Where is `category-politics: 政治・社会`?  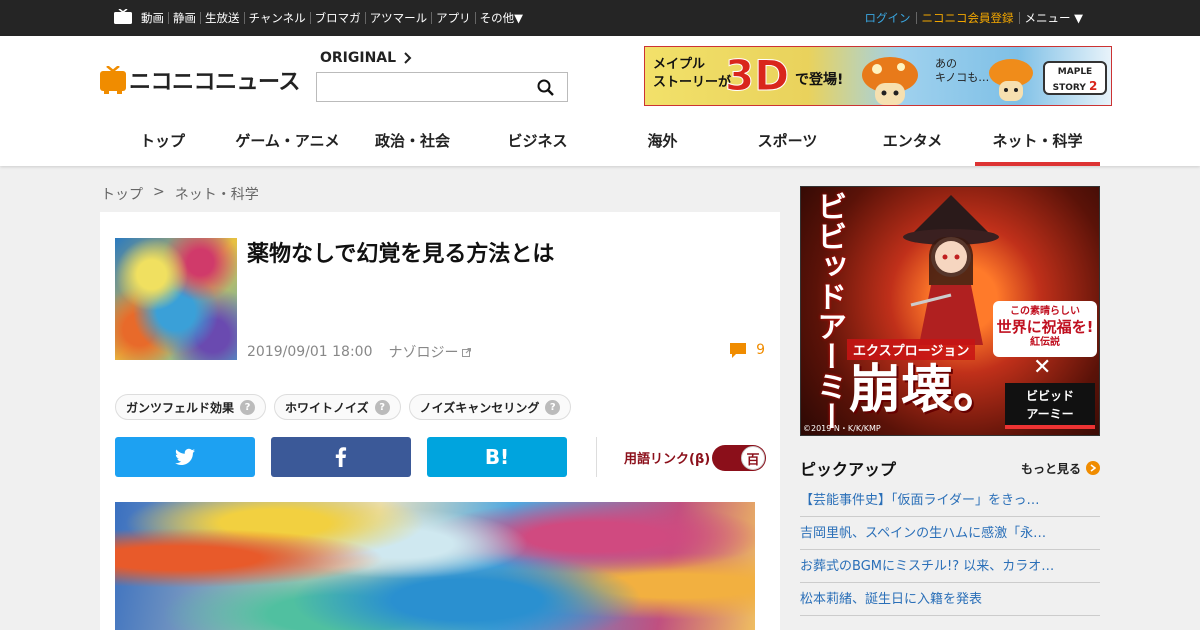 category-politics: 政治・社会 is located at coordinates (412, 146).